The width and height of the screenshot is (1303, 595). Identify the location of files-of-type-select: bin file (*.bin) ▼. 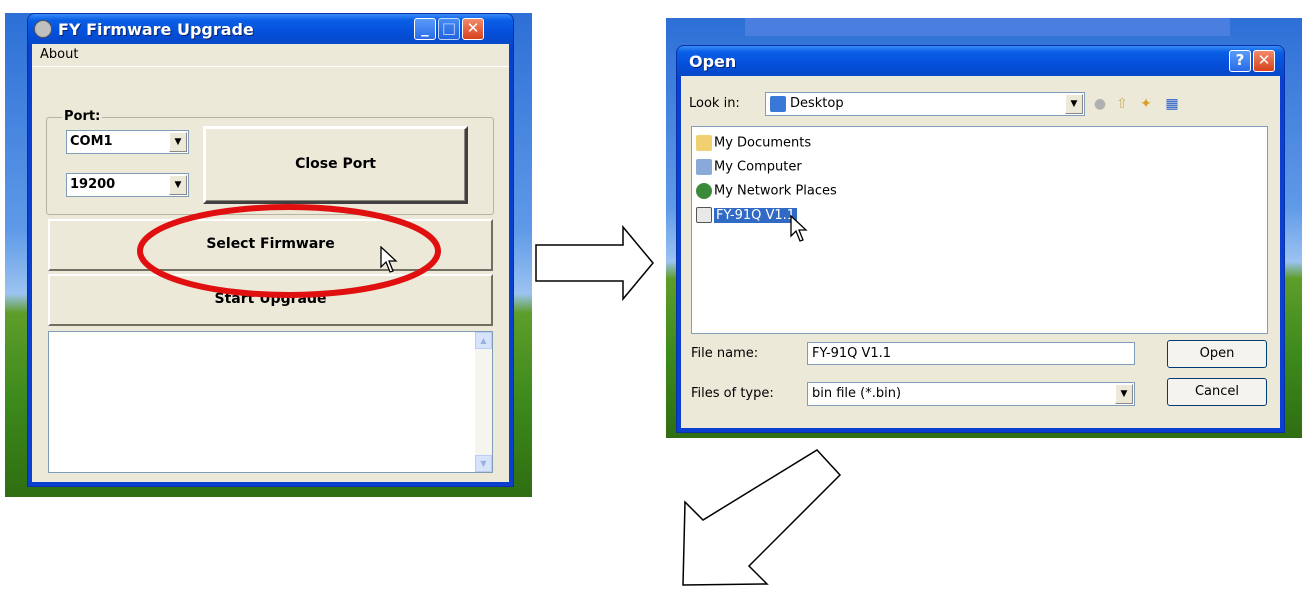
(971, 394).